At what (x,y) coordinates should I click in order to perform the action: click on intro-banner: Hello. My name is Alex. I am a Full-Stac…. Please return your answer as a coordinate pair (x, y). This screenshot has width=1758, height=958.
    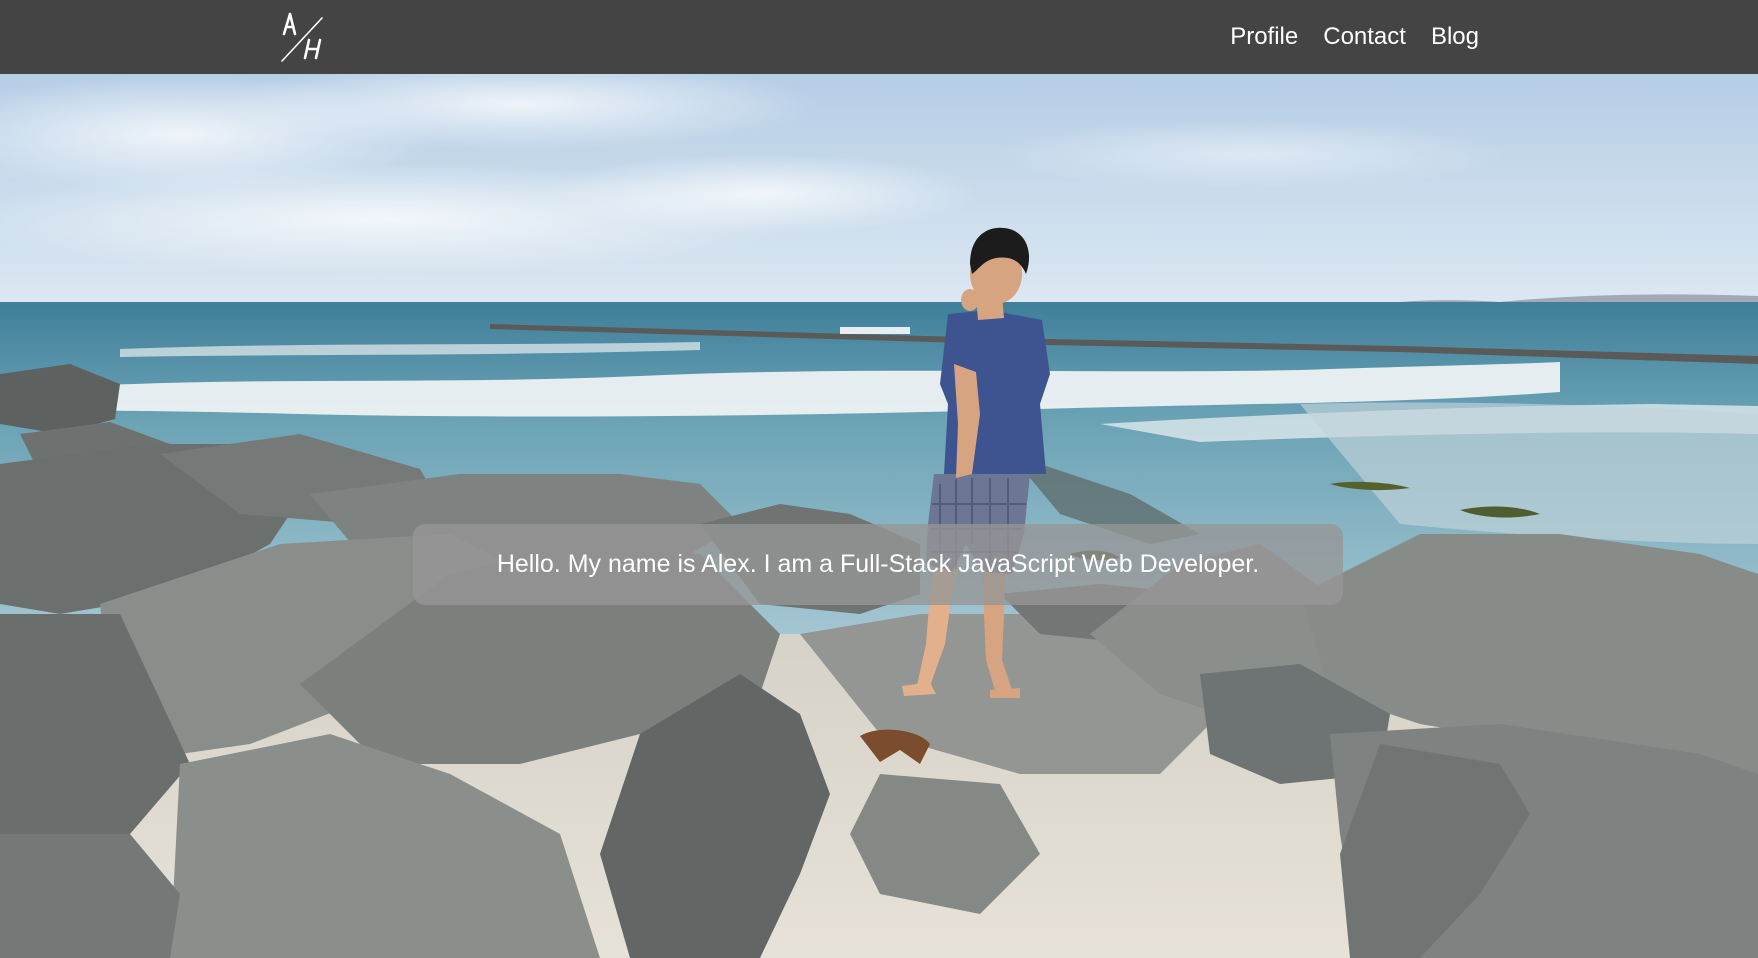
    Looking at the image, I should click on (878, 564).